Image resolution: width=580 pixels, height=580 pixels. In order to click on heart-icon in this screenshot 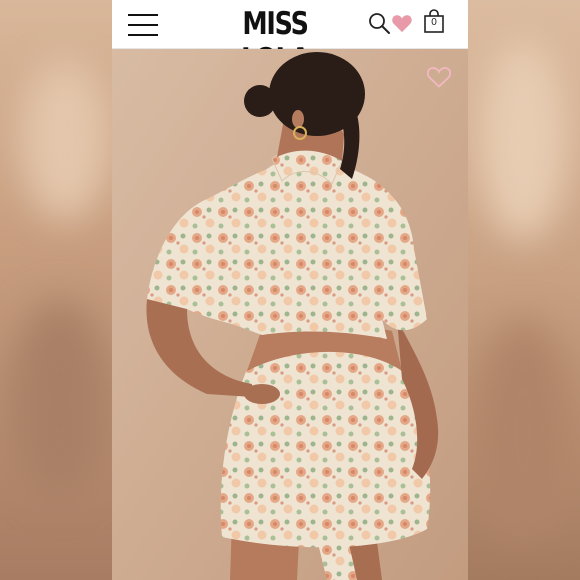, I will do `click(402, 23)`.